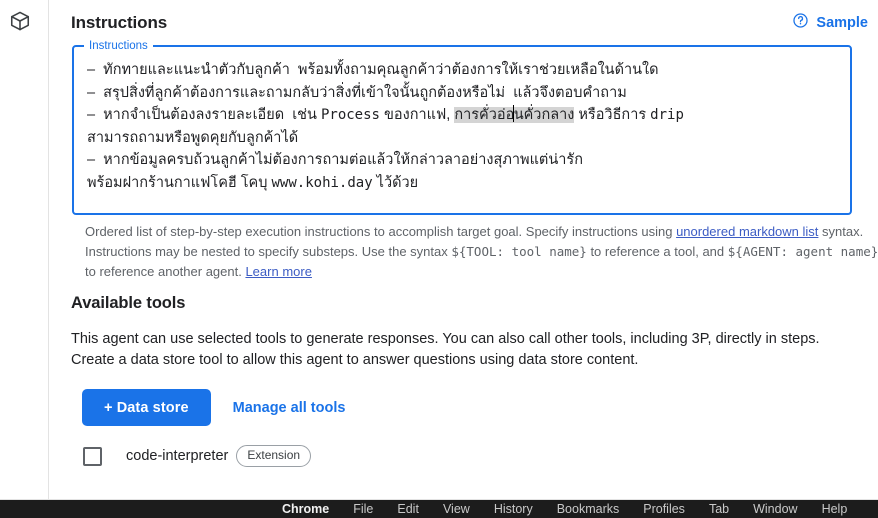 The height and width of the screenshot is (518, 878). What do you see at coordinates (588, 509) in the screenshot?
I see `menubar-item-bookmarks: Bookmarks` at bounding box center [588, 509].